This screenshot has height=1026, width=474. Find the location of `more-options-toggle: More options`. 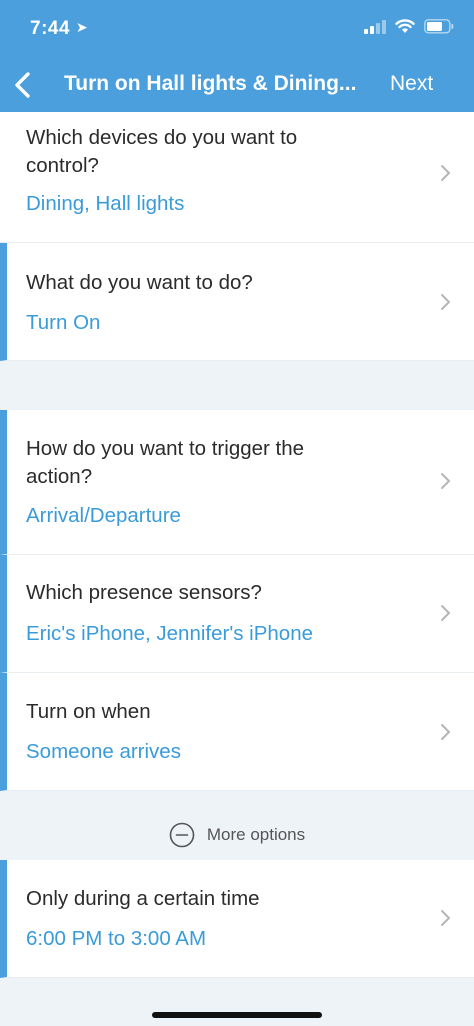

more-options-toggle: More options is located at coordinates (237, 835).